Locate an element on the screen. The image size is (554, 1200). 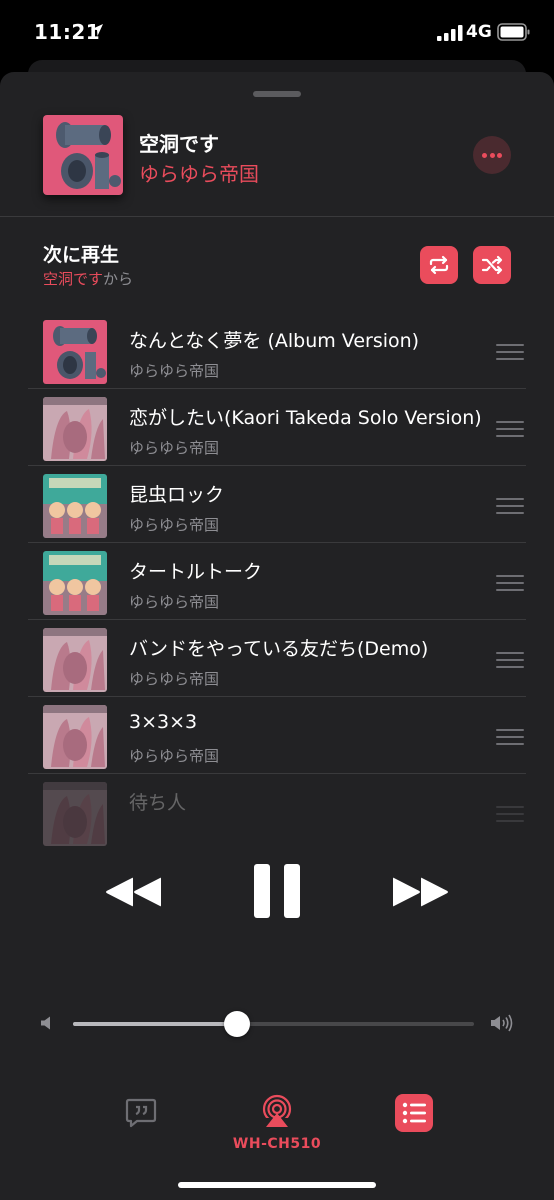
shuffle-button is located at coordinates (492, 265).